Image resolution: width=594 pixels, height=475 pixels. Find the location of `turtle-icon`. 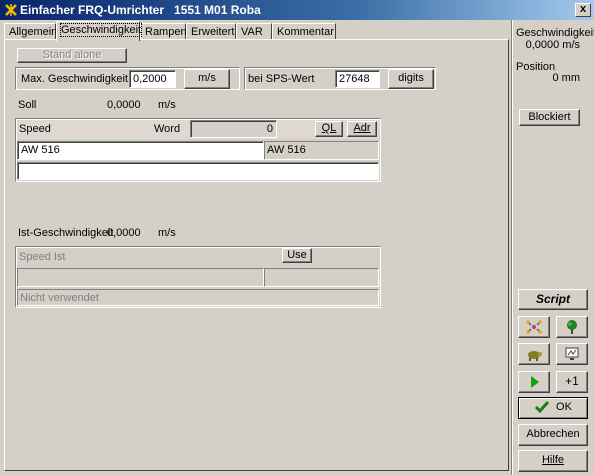

turtle-icon is located at coordinates (535, 356).